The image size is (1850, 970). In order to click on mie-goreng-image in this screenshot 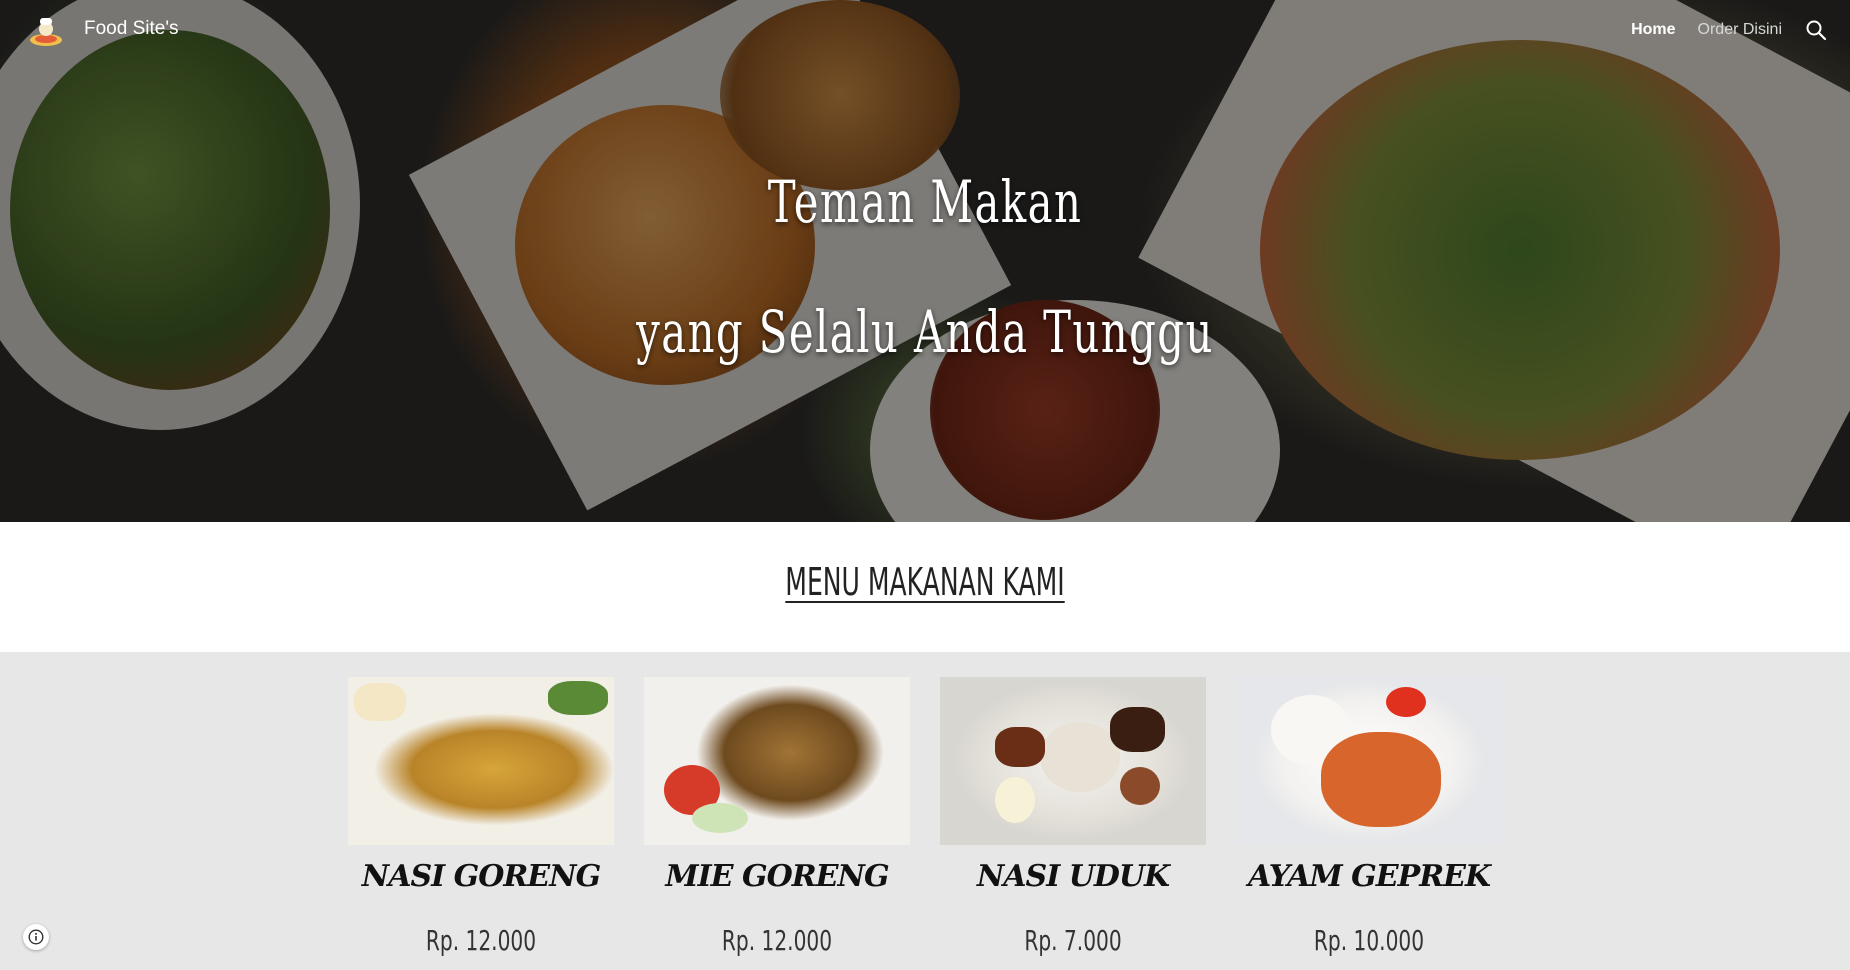, I will do `click(777, 761)`.